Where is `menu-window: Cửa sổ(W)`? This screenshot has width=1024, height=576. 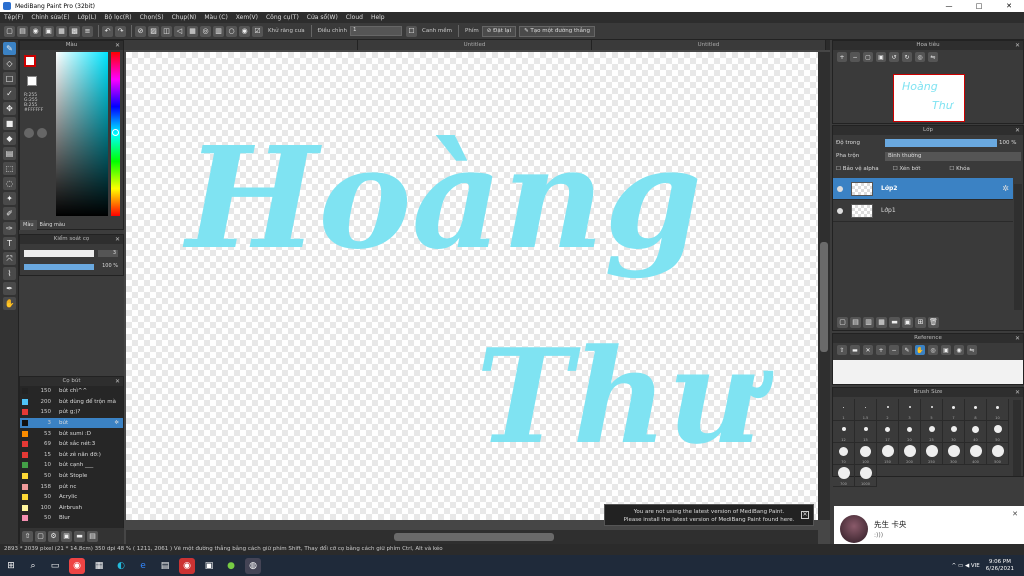 menu-window: Cửa sổ(W) is located at coordinates (322, 17).